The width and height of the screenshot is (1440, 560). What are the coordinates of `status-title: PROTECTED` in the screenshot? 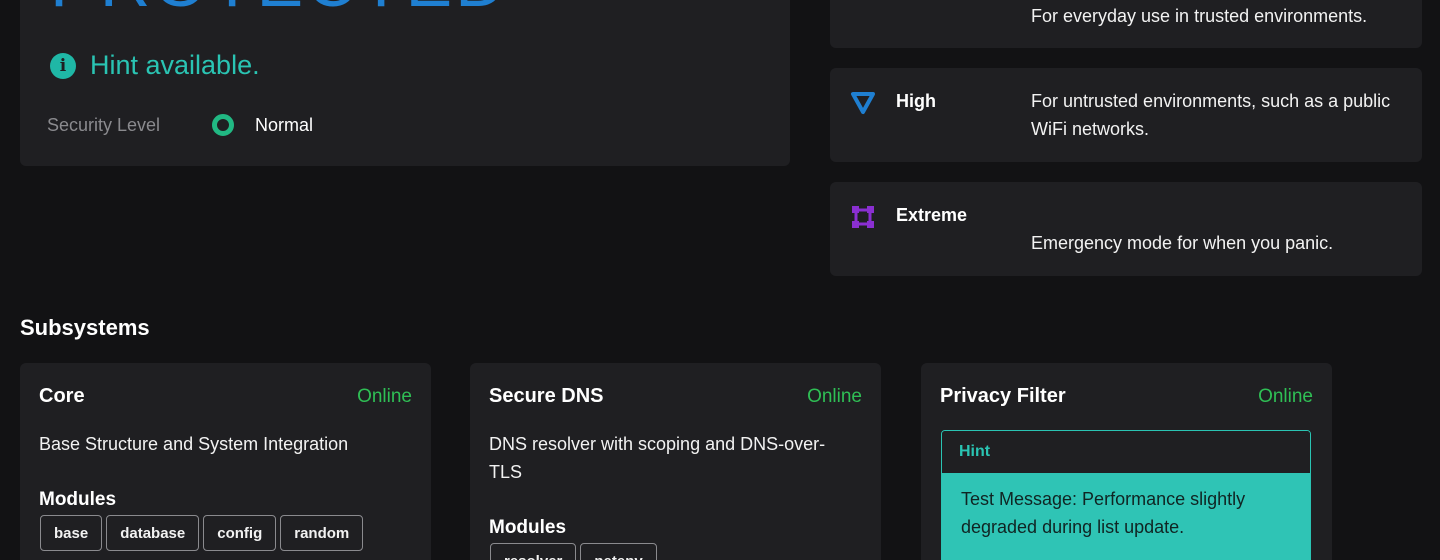 It's located at (279, 11).